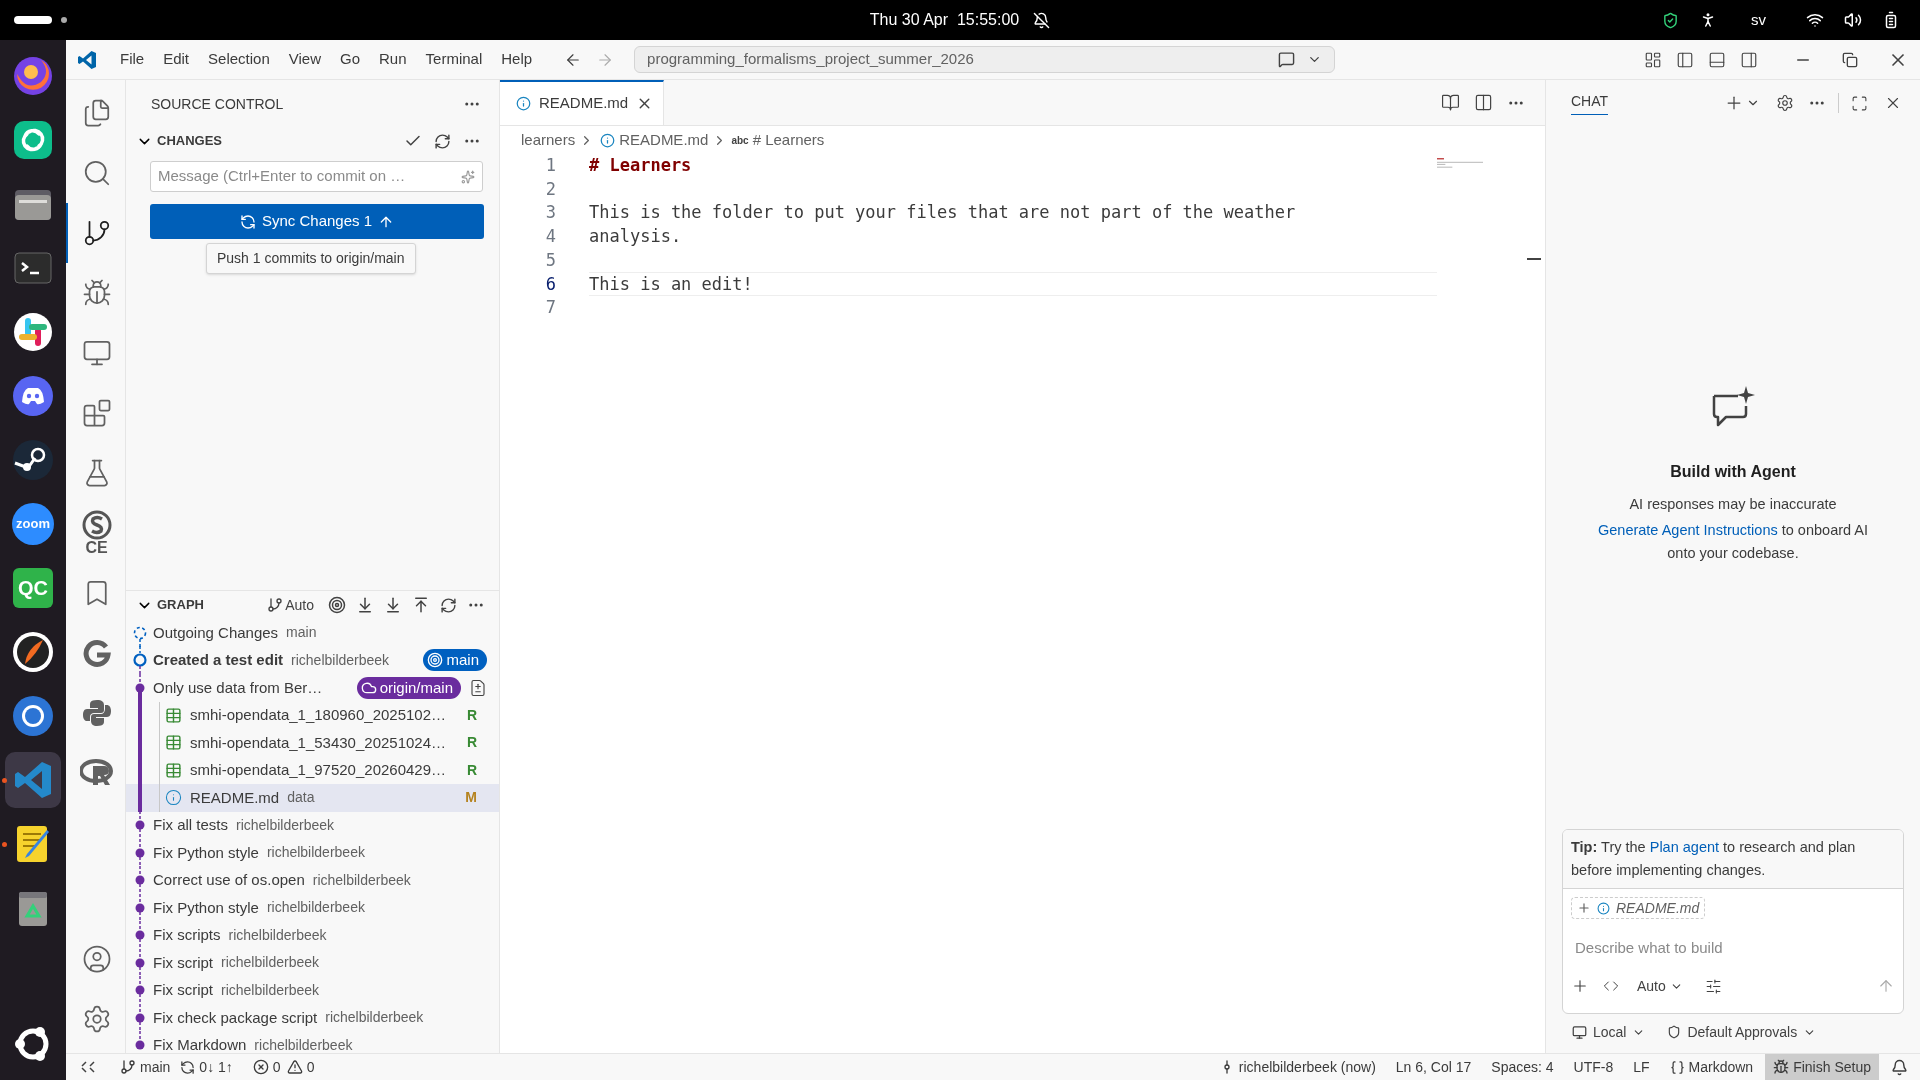 This screenshot has width=1920, height=1080. I want to click on settings-icon, so click(1785, 103).